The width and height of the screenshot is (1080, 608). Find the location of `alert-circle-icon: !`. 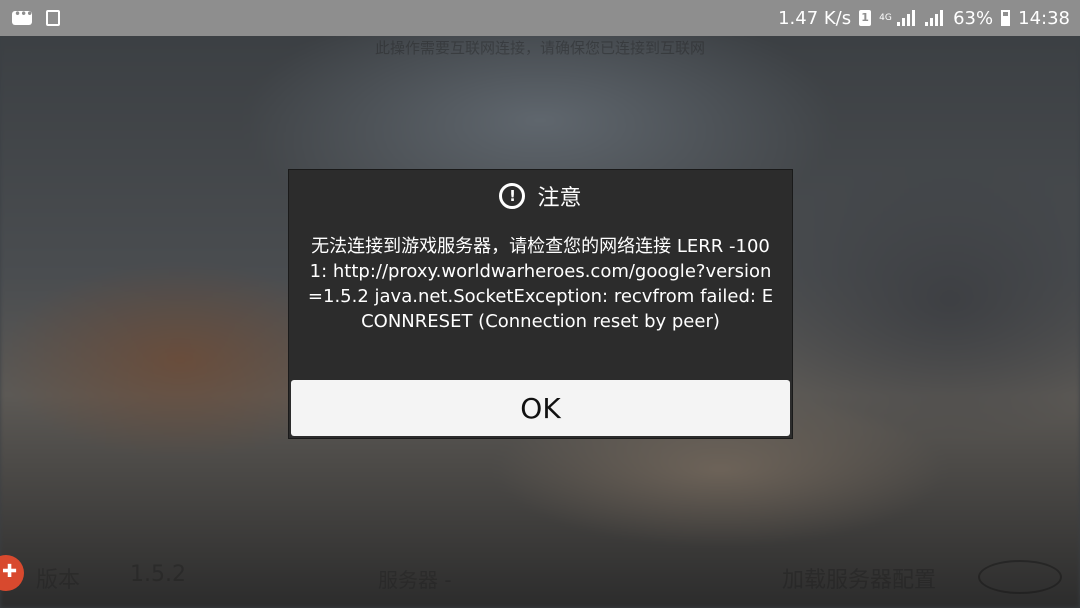

alert-circle-icon: ! is located at coordinates (512, 196).